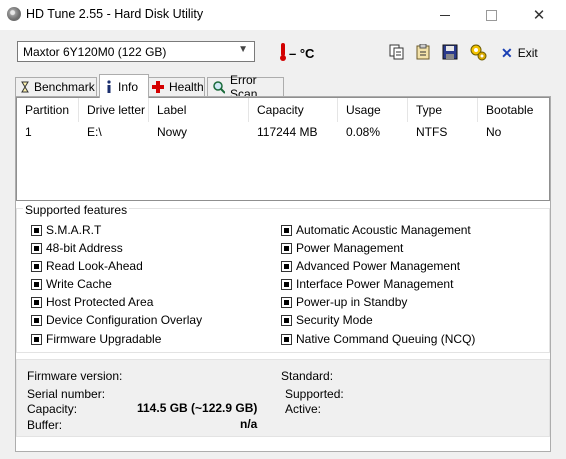 The height and width of the screenshot is (459, 566). What do you see at coordinates (95, 52) in the screenshot?
I see `drive-select-value: Maxtor 6Y120M0 (122 GB)` at bounding box center [95, 52].